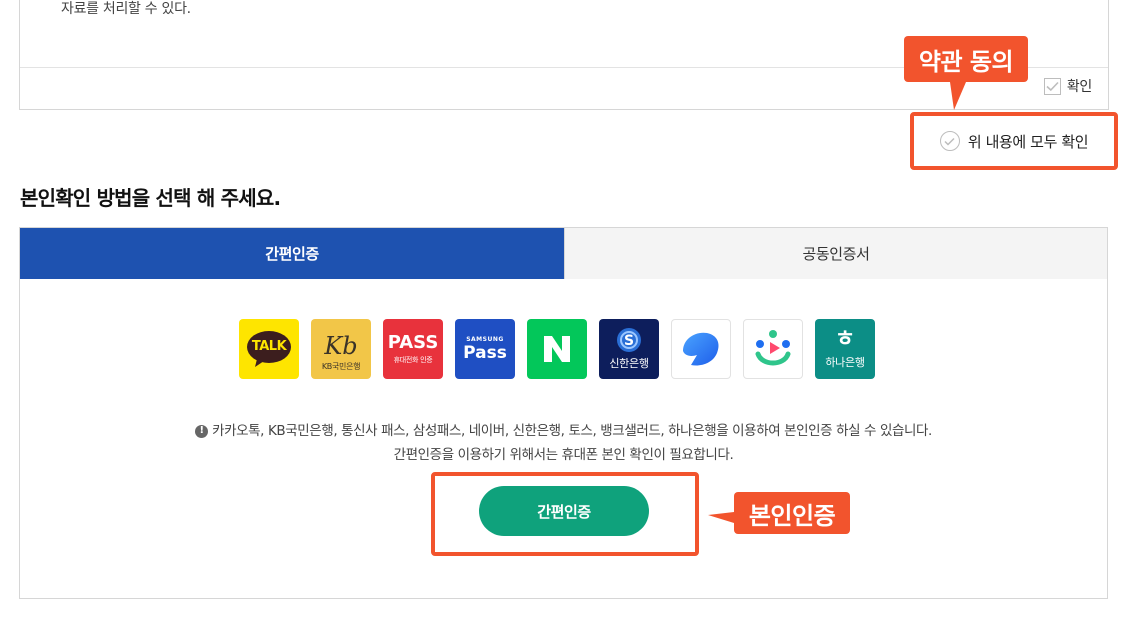  Describe the element at coordinates (563, 455) in the screenshot. I see `info-line-2: 간편인증을 이용하기 위해서는 휴대폰 본인 확인이 필요합니다.` at that location.